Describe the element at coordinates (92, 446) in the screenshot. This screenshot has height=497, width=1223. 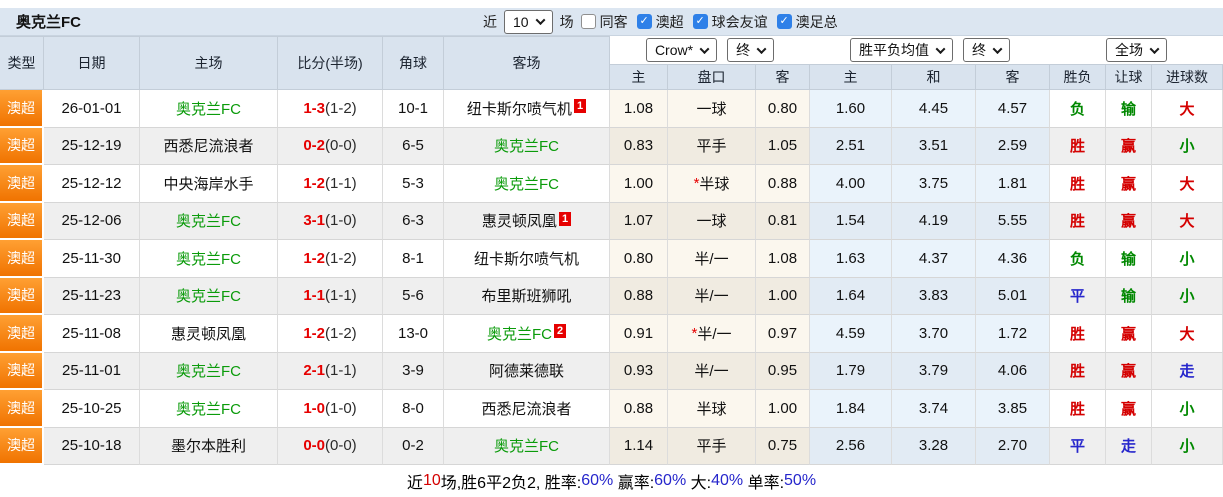
I see `cell-date: 25-10-18` at that location.